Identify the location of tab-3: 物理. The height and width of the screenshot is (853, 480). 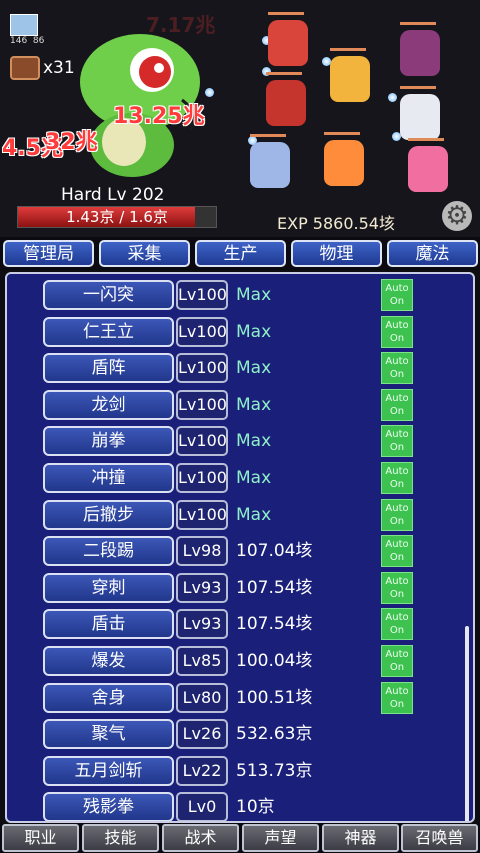
(336, 253).